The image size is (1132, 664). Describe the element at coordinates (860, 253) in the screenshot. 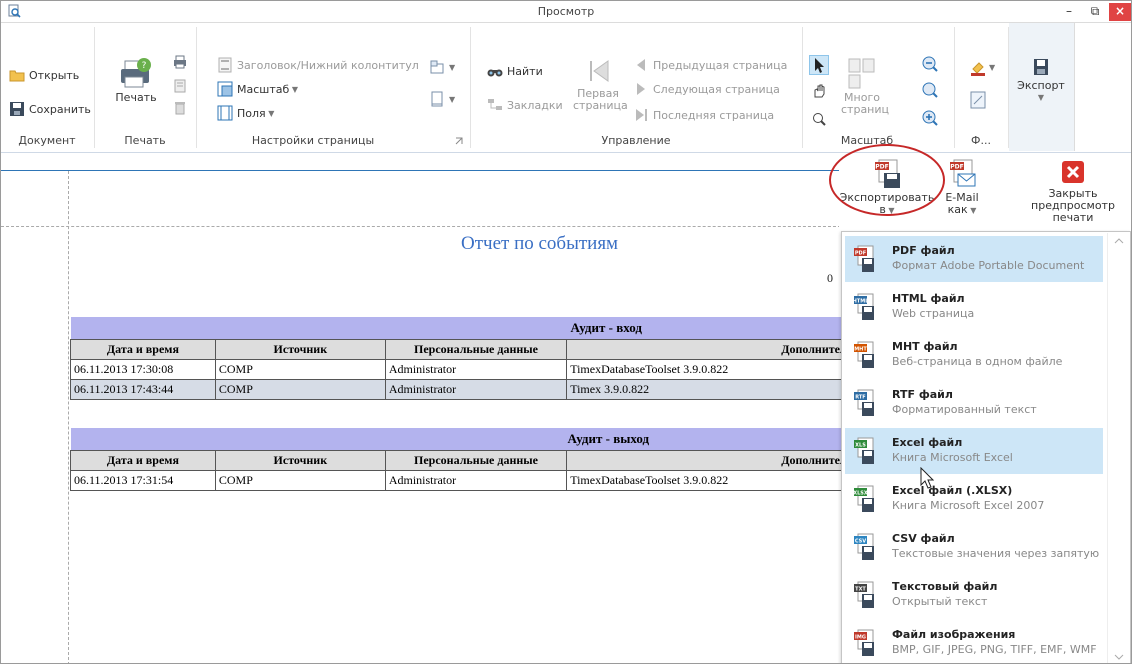

I see `svg-text: PDF` at that location.